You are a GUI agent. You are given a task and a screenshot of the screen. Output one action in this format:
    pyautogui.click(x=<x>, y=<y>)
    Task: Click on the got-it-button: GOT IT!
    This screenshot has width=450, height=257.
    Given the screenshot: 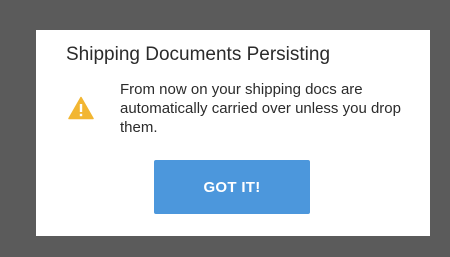 What is the action you would take?
    pyautogui.click(x=232, y=187)
    